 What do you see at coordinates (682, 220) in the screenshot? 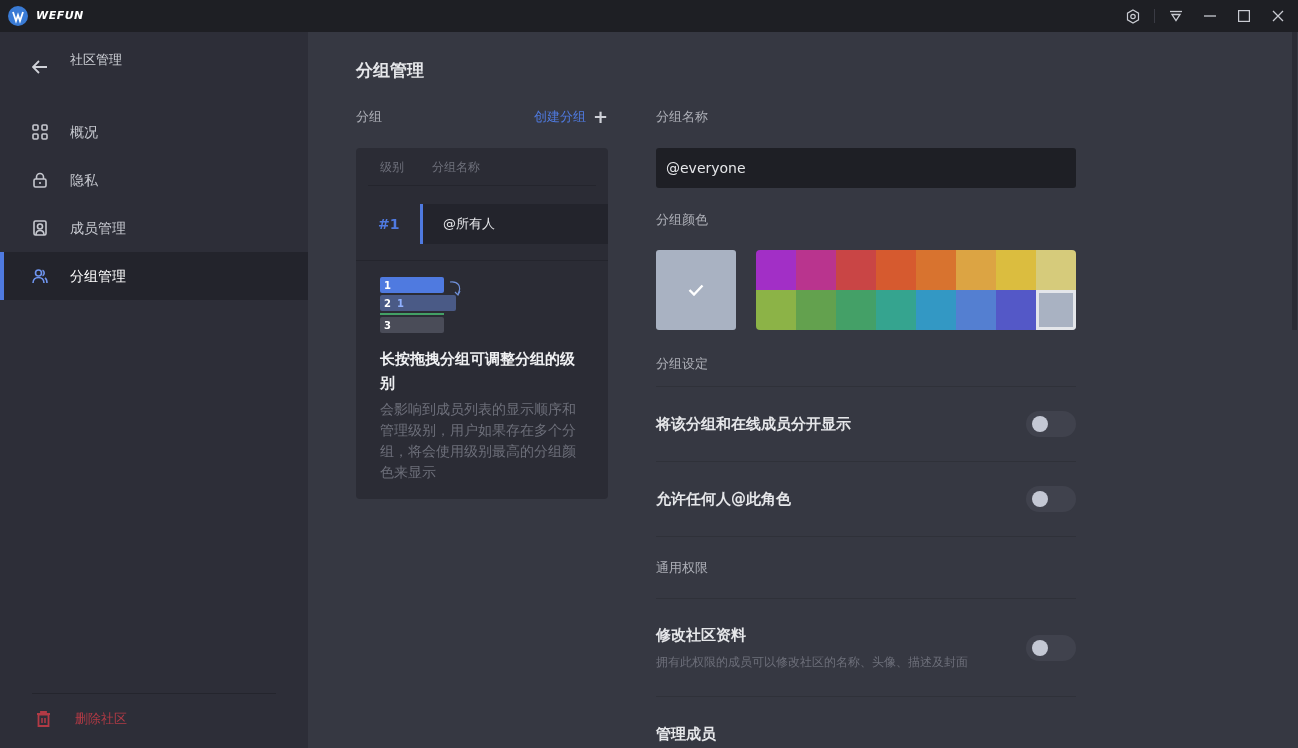
I see `field-label: 分组颜色` at bounding box center [682, 220].